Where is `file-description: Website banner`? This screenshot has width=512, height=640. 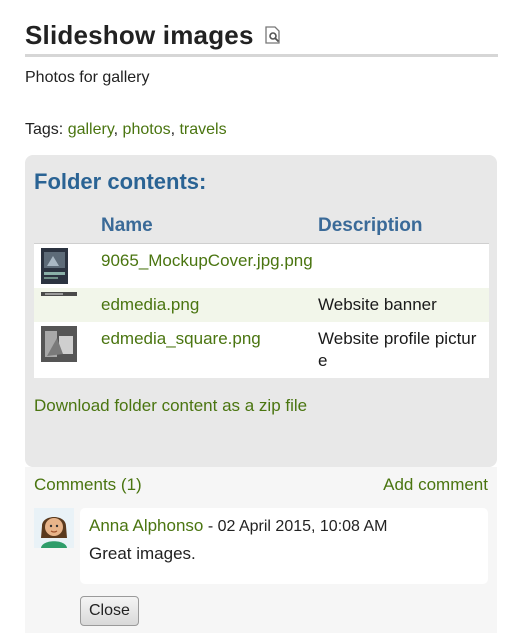 file-description: Website banner is located at coordinates (403, 305).